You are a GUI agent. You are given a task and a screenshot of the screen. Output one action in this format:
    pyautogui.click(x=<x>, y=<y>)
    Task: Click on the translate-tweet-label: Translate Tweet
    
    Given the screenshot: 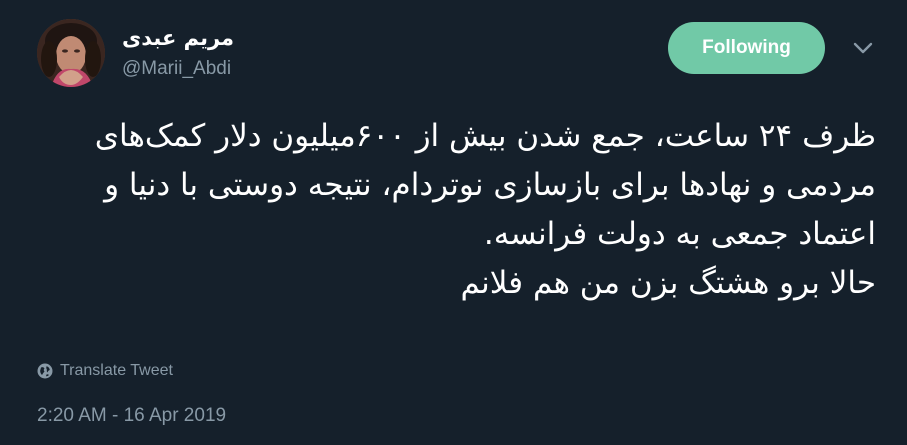 What is the action you would take?
    pyautogui.click(x=116, y=370)
    